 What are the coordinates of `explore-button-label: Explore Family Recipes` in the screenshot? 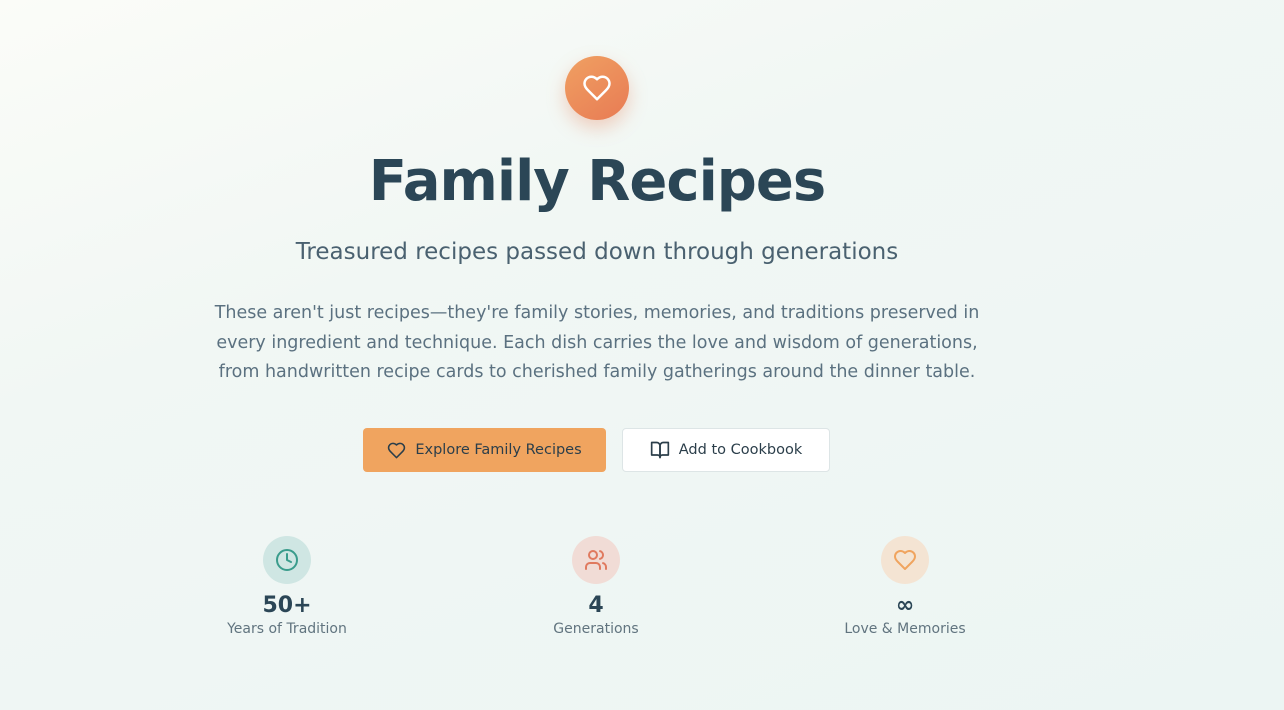 It's located at (498, 450).